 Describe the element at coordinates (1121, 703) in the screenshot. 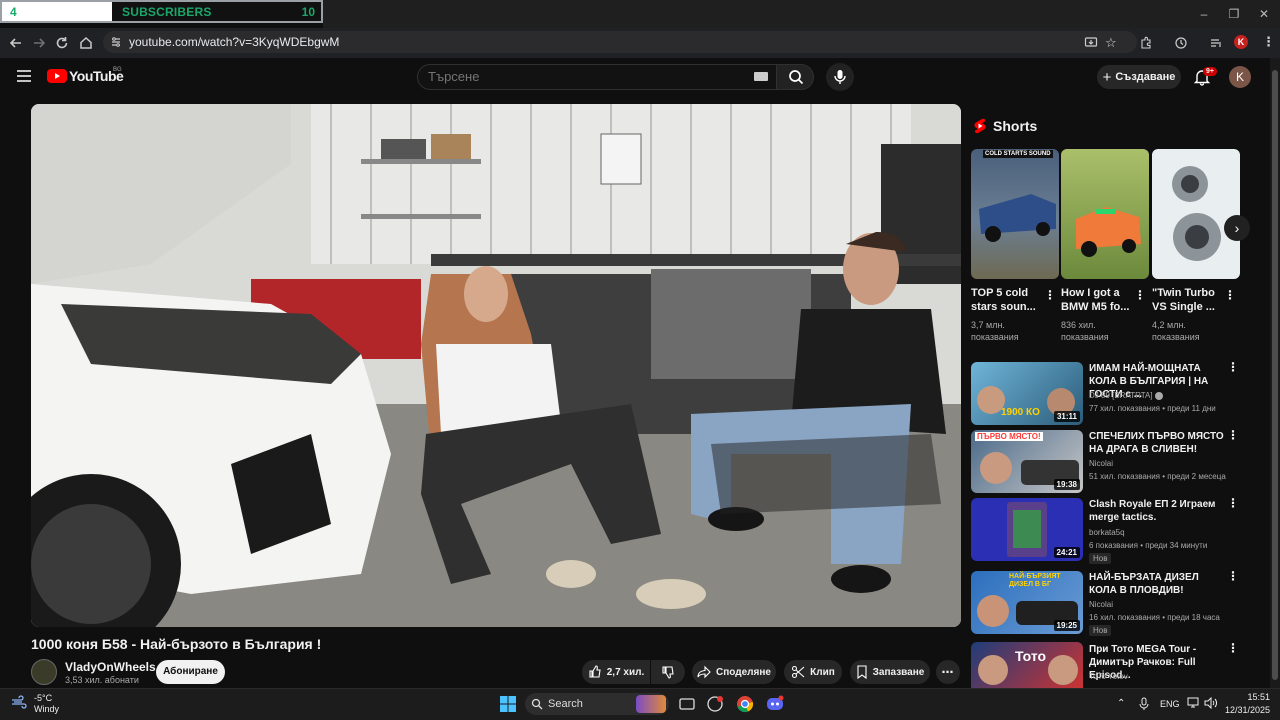

I see `show-hidden-icons-icon: ⌃` at that location.